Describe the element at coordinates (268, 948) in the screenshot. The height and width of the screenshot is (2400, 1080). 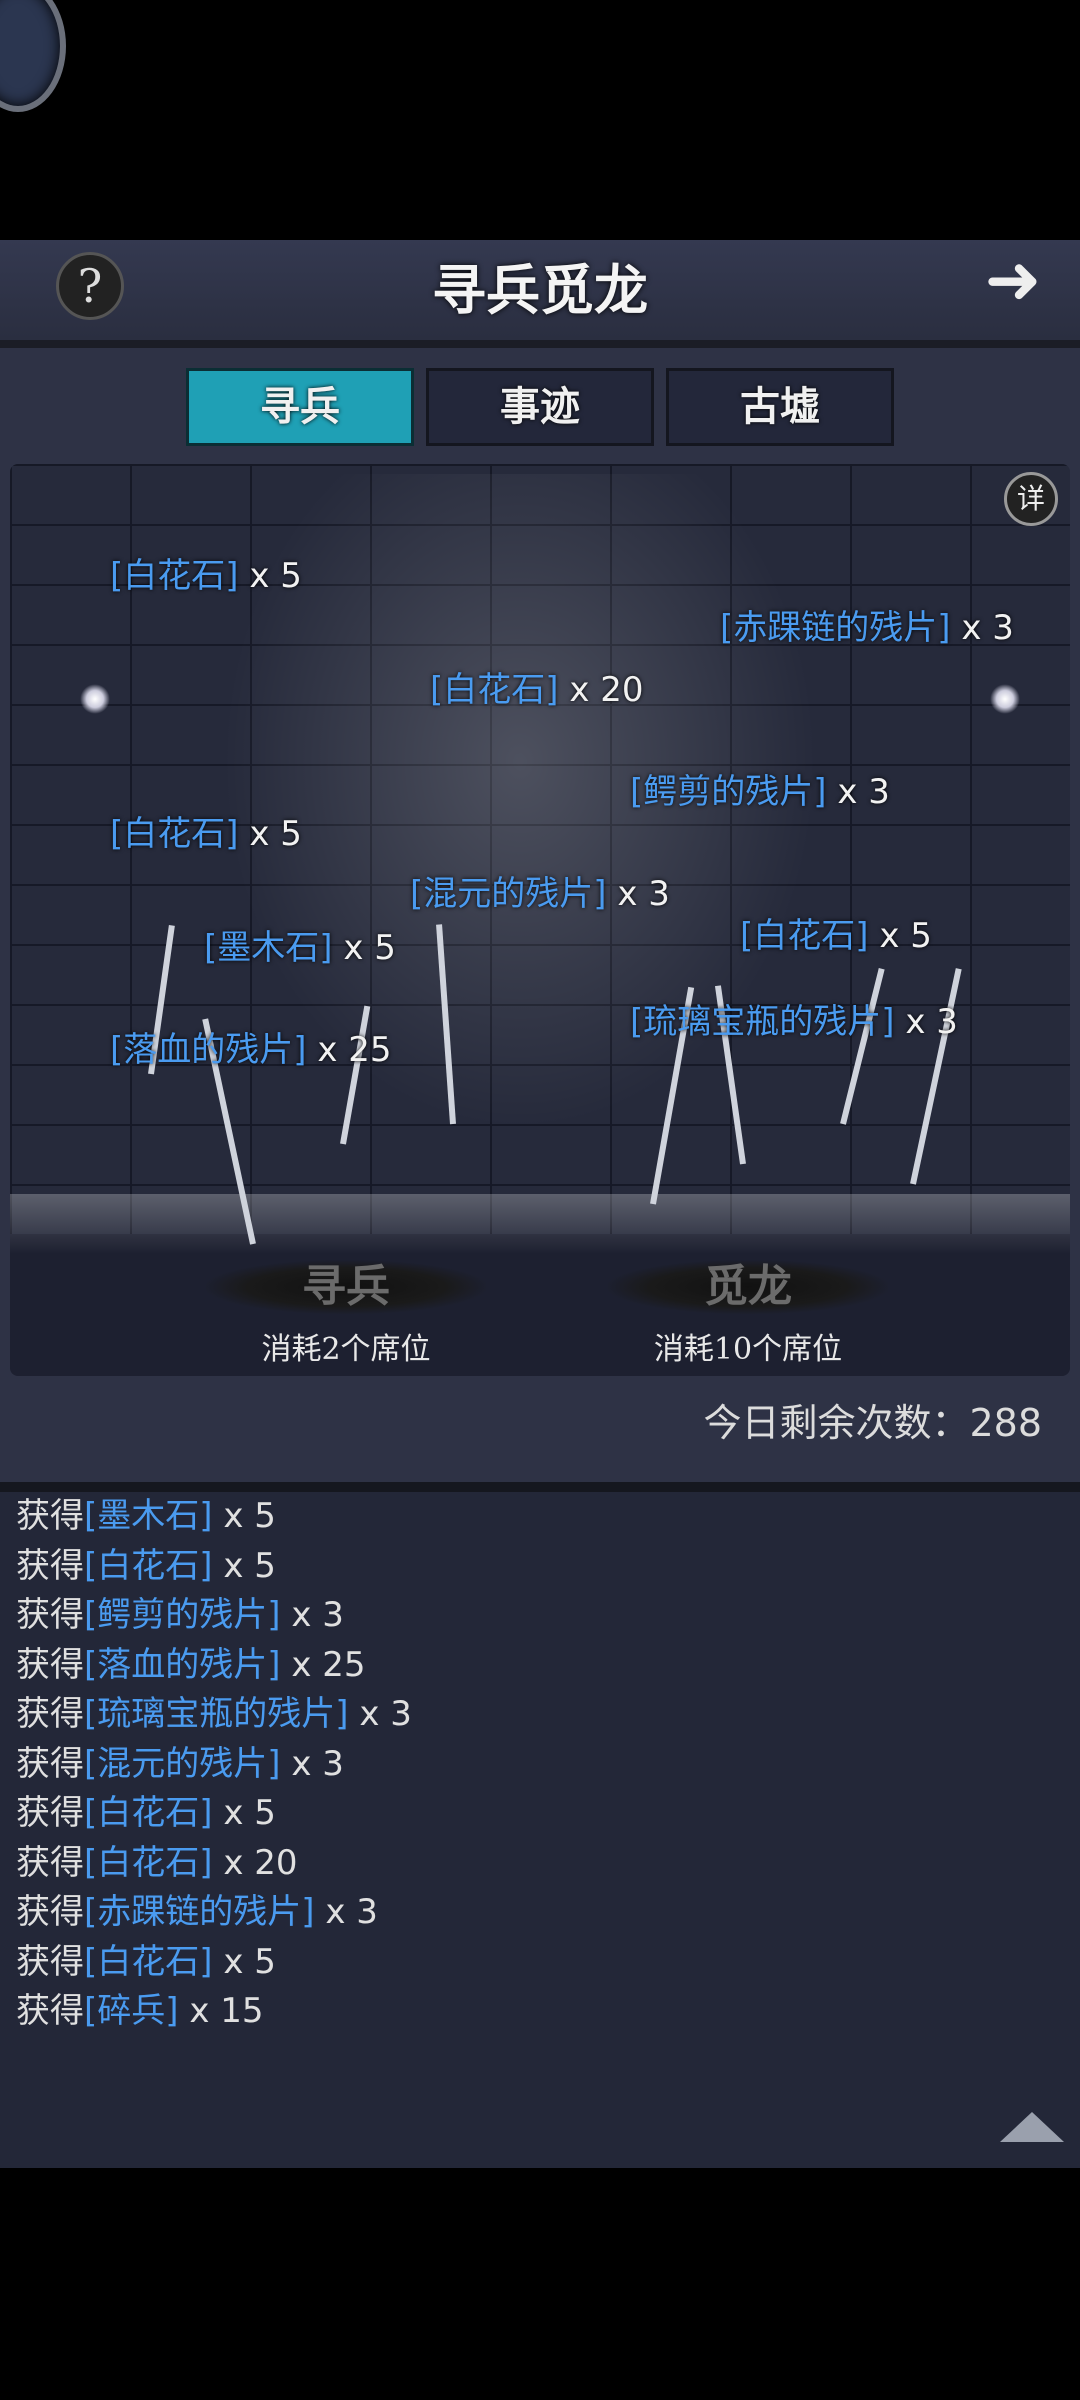
I see `loot-item-name: [墨木石]` at that location.